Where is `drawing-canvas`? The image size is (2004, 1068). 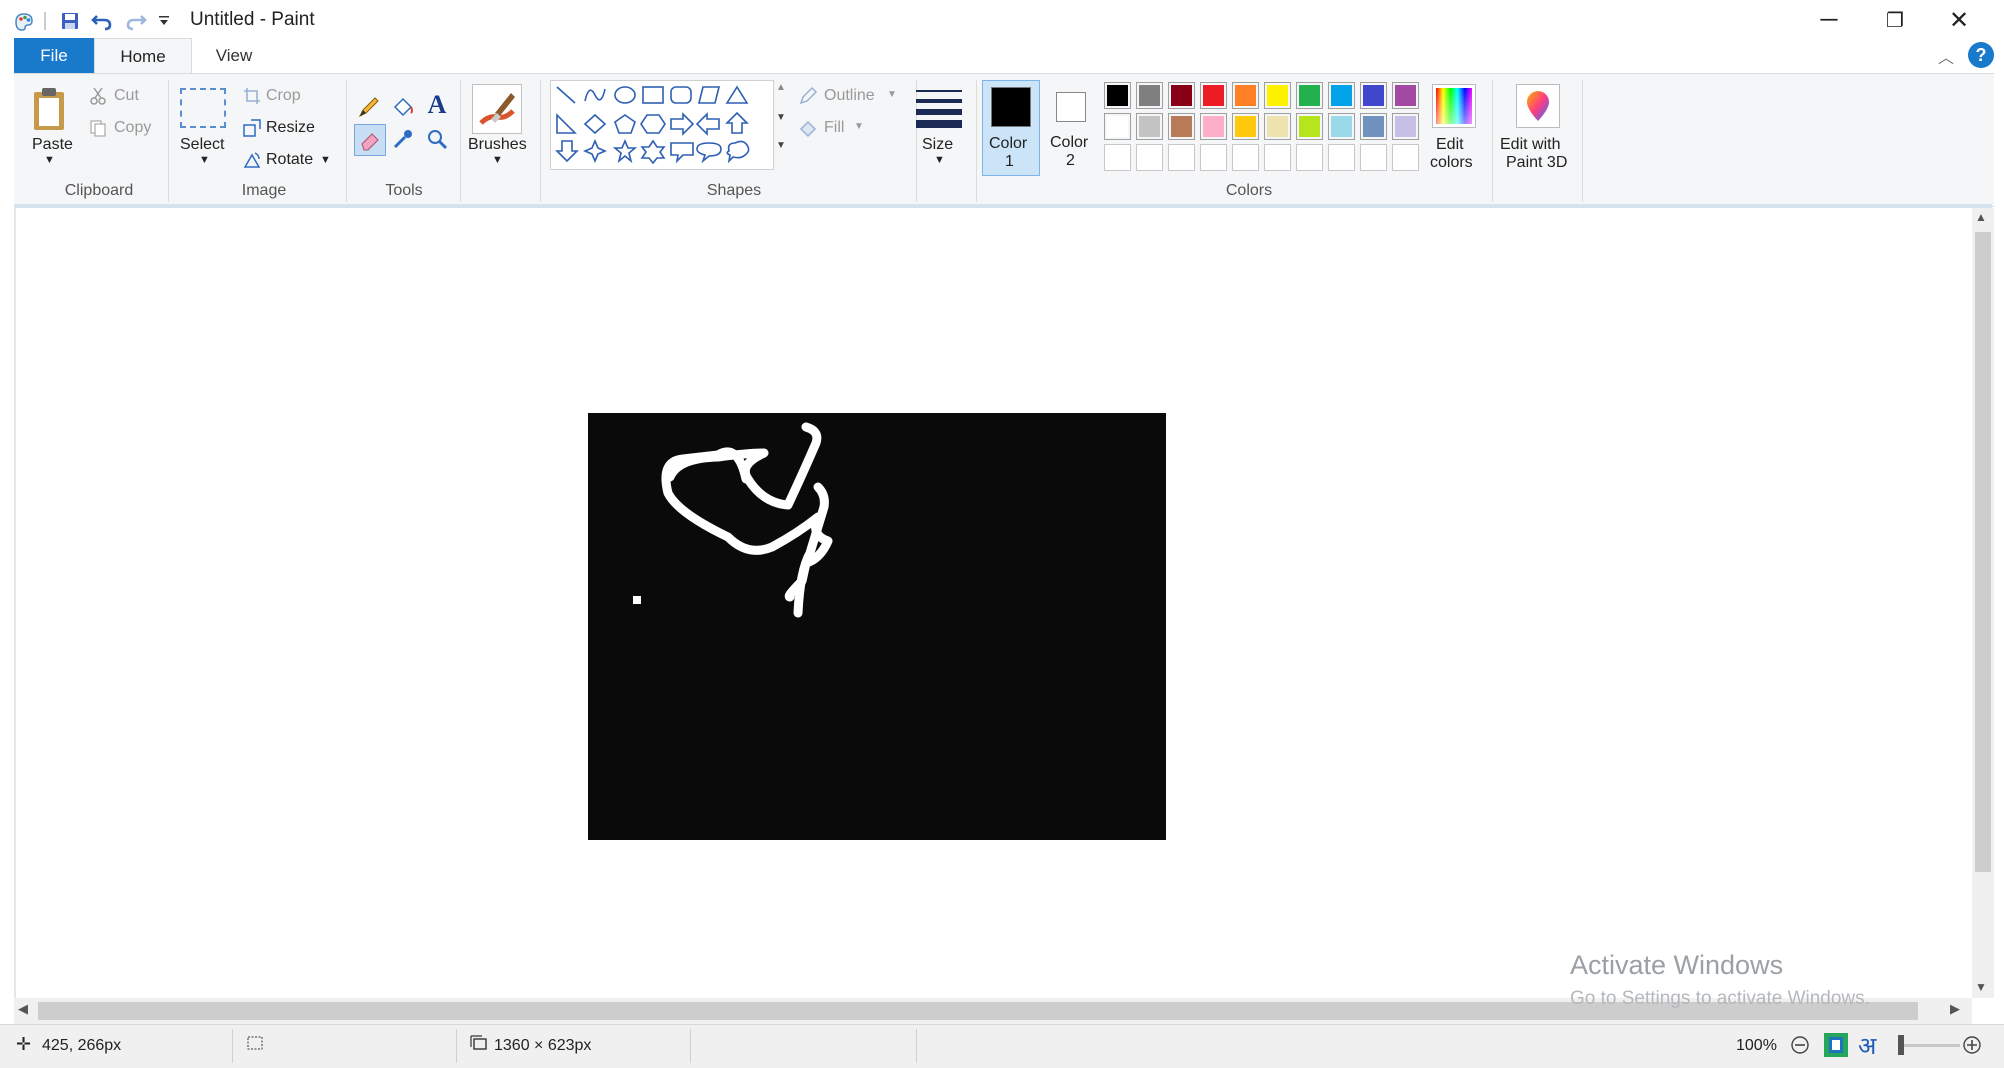 drawing-canvas is located at coordinates (877, 626).